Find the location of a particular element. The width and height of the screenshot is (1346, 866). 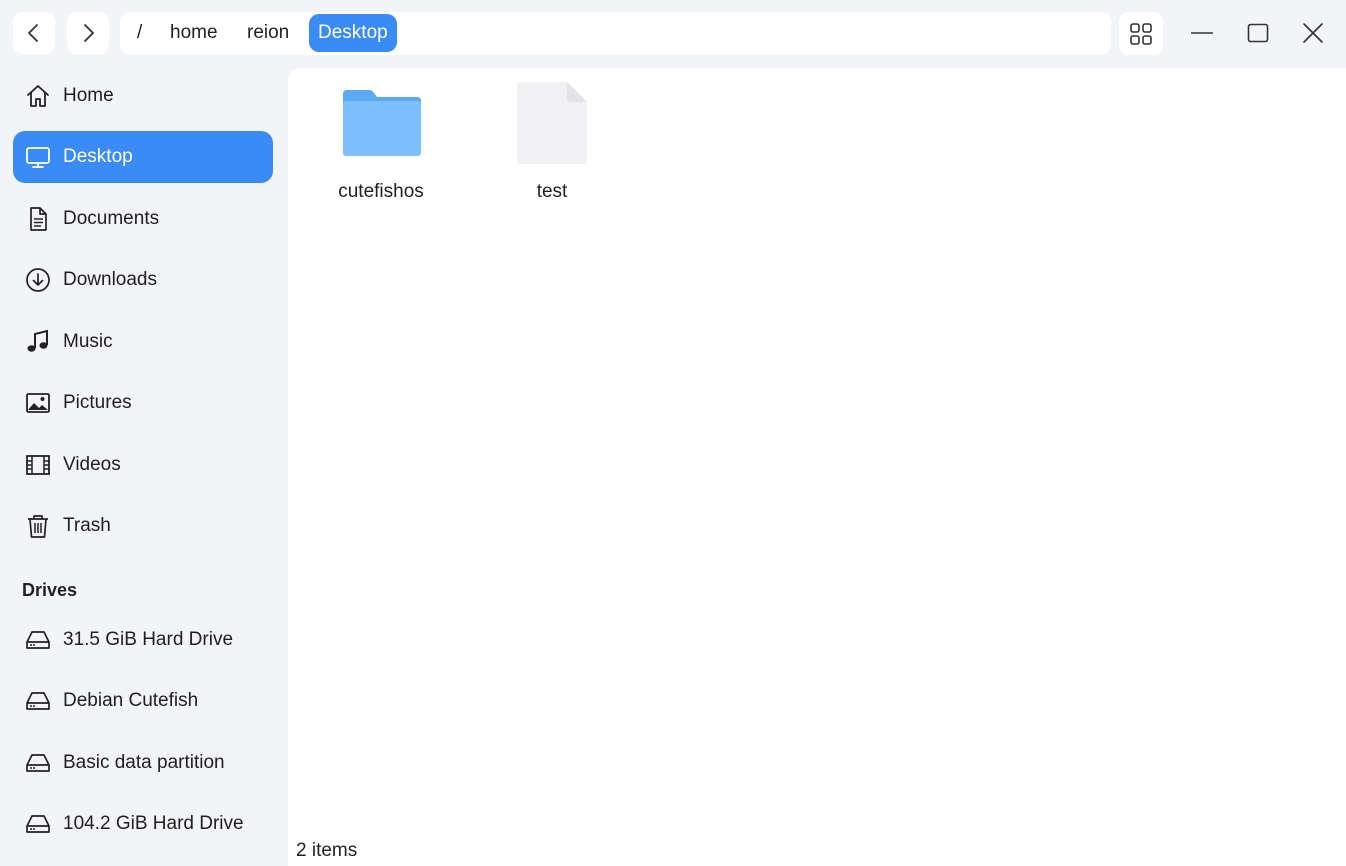

forward-button is located at coordinates (88, 33).